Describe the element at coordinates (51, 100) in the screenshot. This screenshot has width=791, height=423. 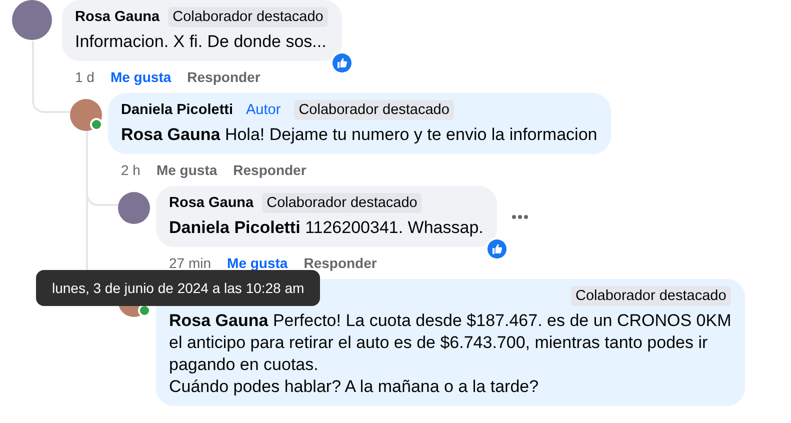
I see `thread-connector` at that location.